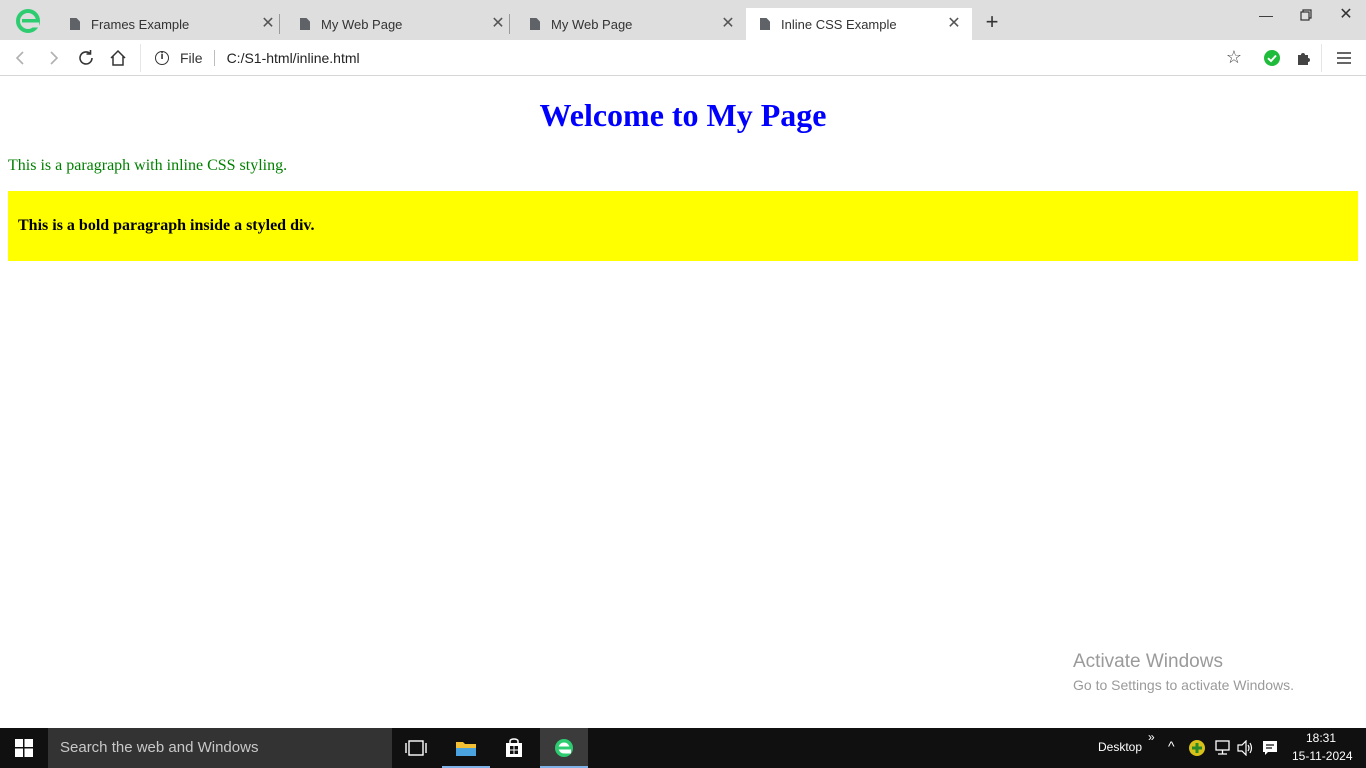 The width and height of the screenshot is (1366, 768). What do you see at coordinates (839, 24) in the screenshot?
I see `tab-label: Inline CSS Example` at bounding box center [839, 24].